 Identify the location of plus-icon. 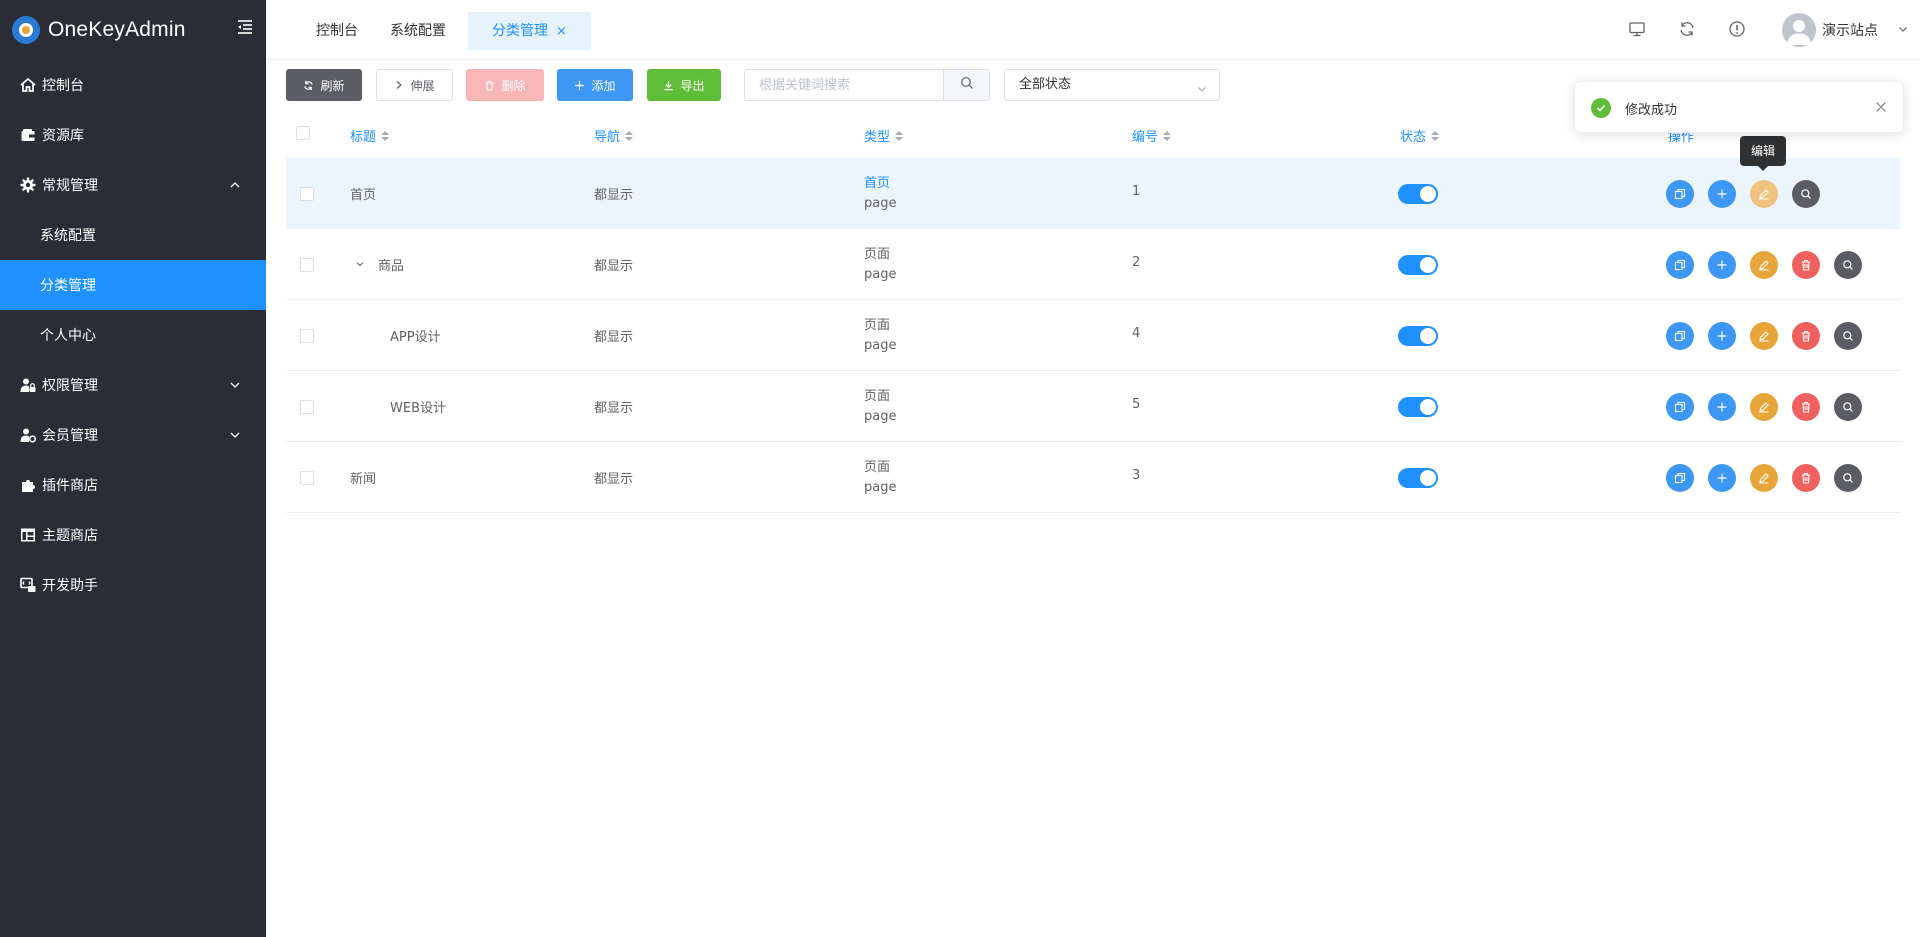
(579, 85).